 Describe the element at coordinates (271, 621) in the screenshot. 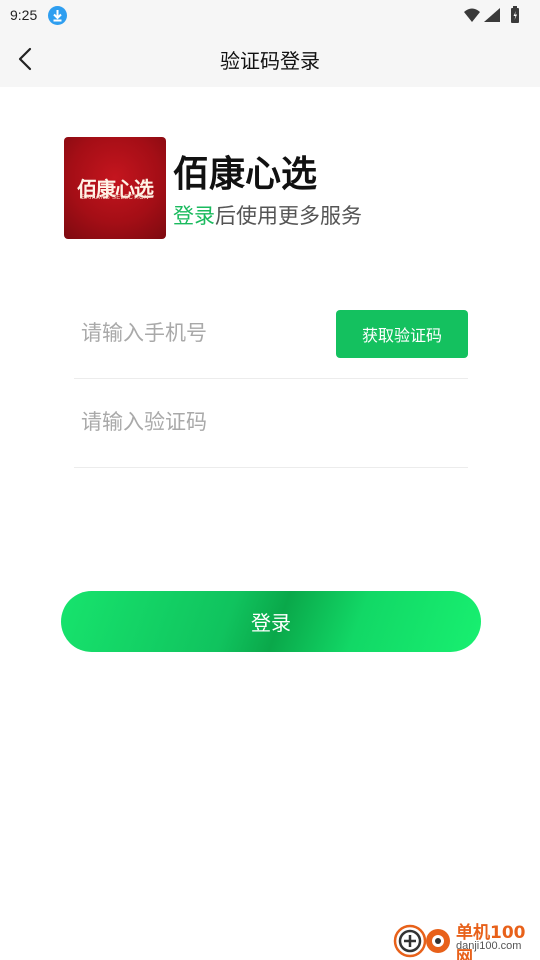

I see `login-button: 登录` at that location.